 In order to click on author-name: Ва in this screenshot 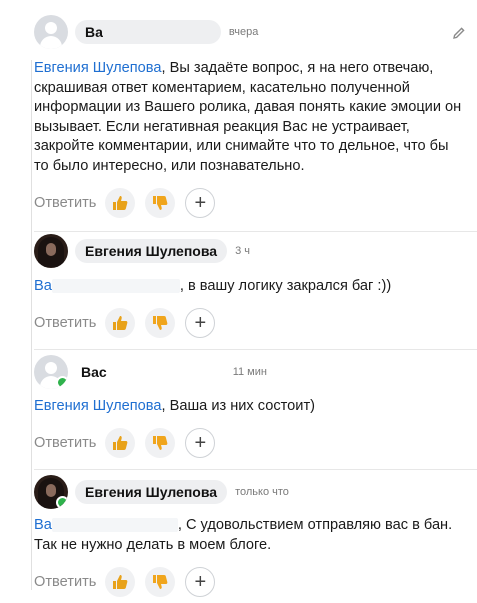, I will do `click(148, 32)`.